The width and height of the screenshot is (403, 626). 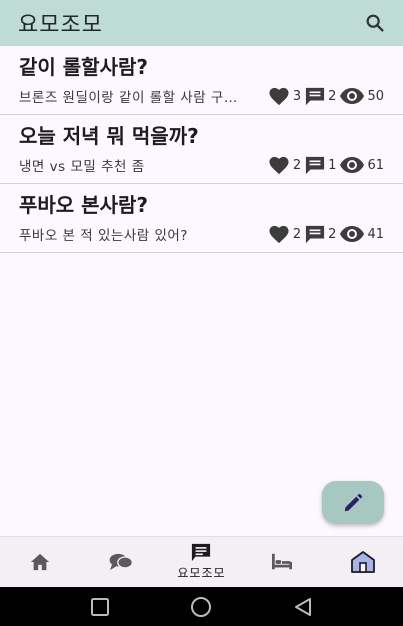 I want to click on nav-home, so click(x=40, y=562).